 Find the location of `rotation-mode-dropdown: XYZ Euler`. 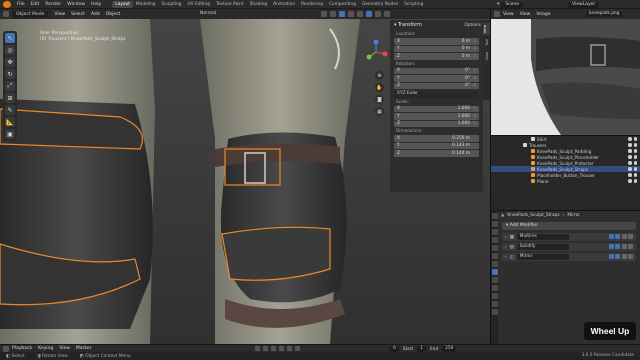

rotation-mode-dropdown: XYZ Euler is located at coordinates (436, 94).